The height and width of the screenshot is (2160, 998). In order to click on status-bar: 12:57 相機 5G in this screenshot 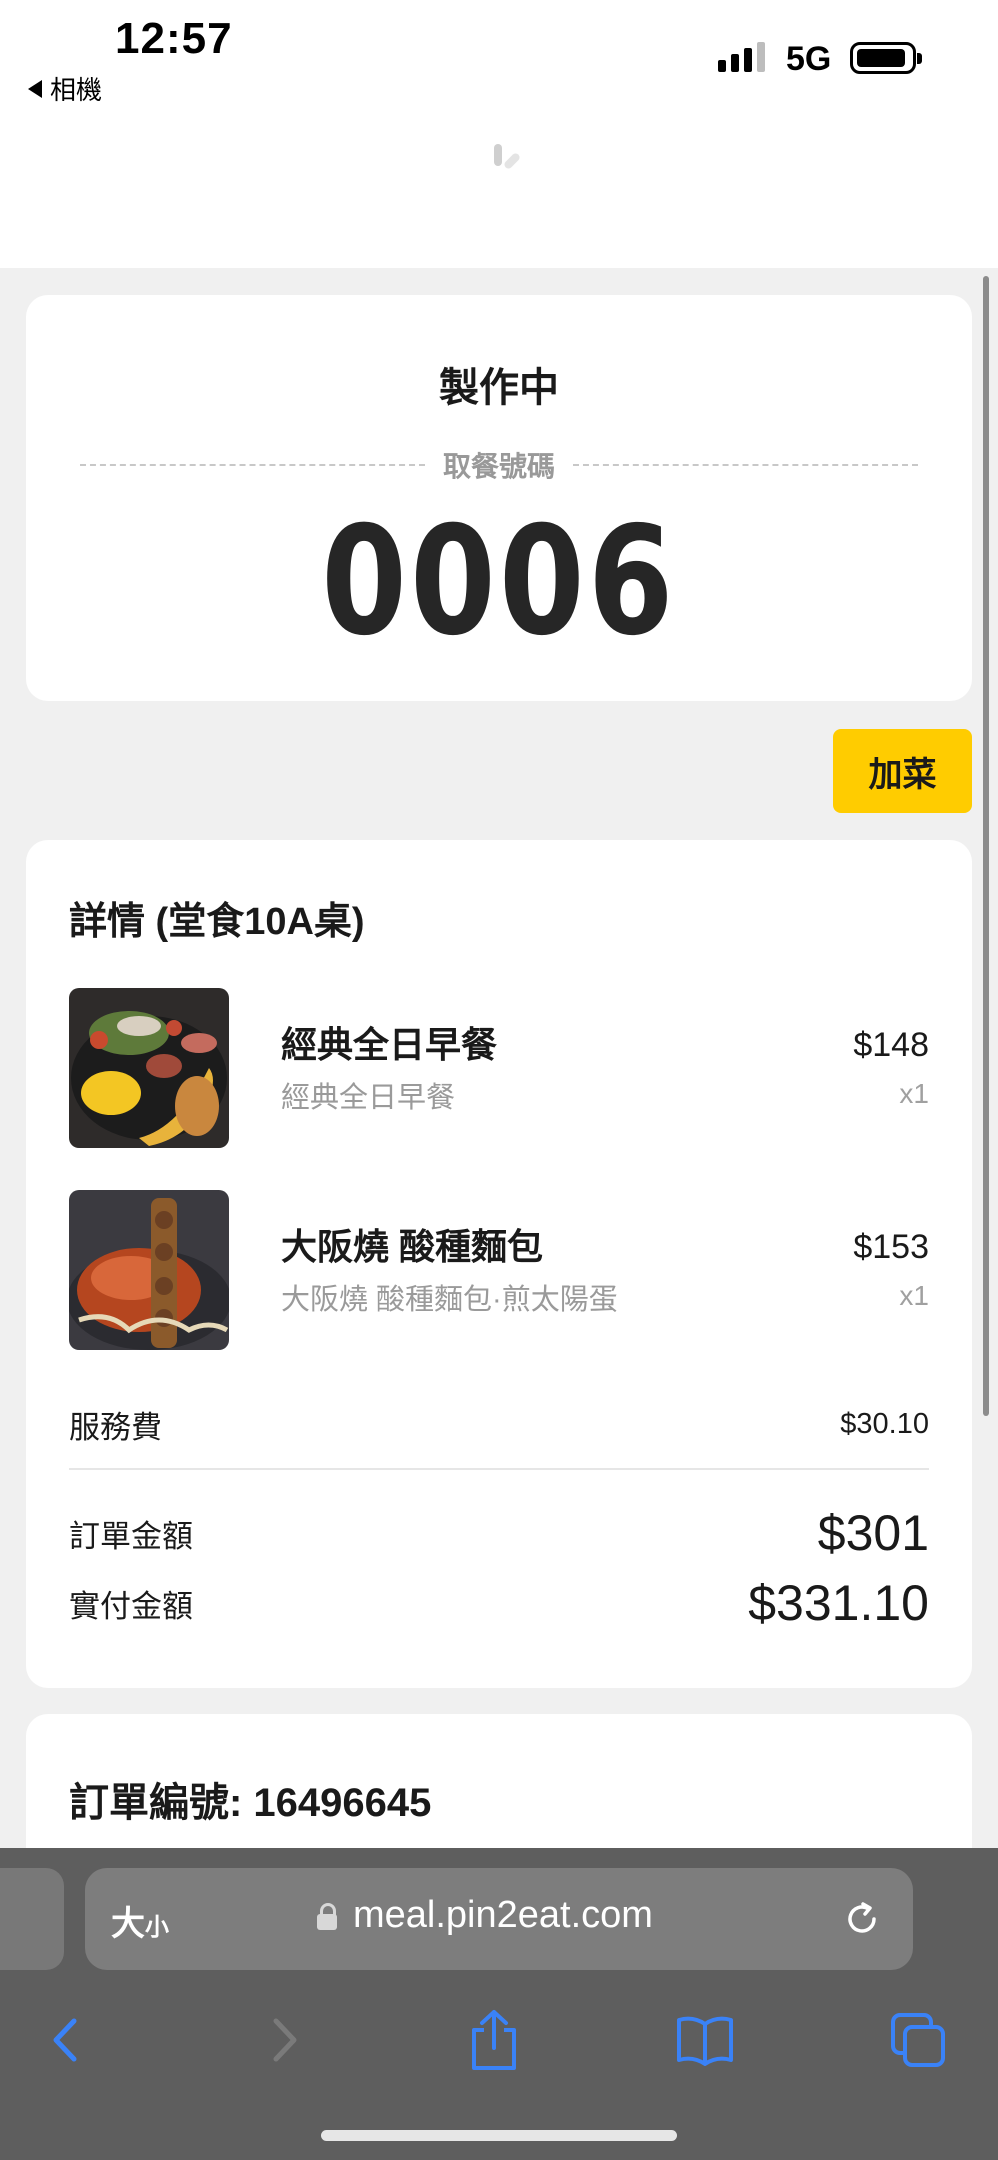, I will do `click(499, 134)`.